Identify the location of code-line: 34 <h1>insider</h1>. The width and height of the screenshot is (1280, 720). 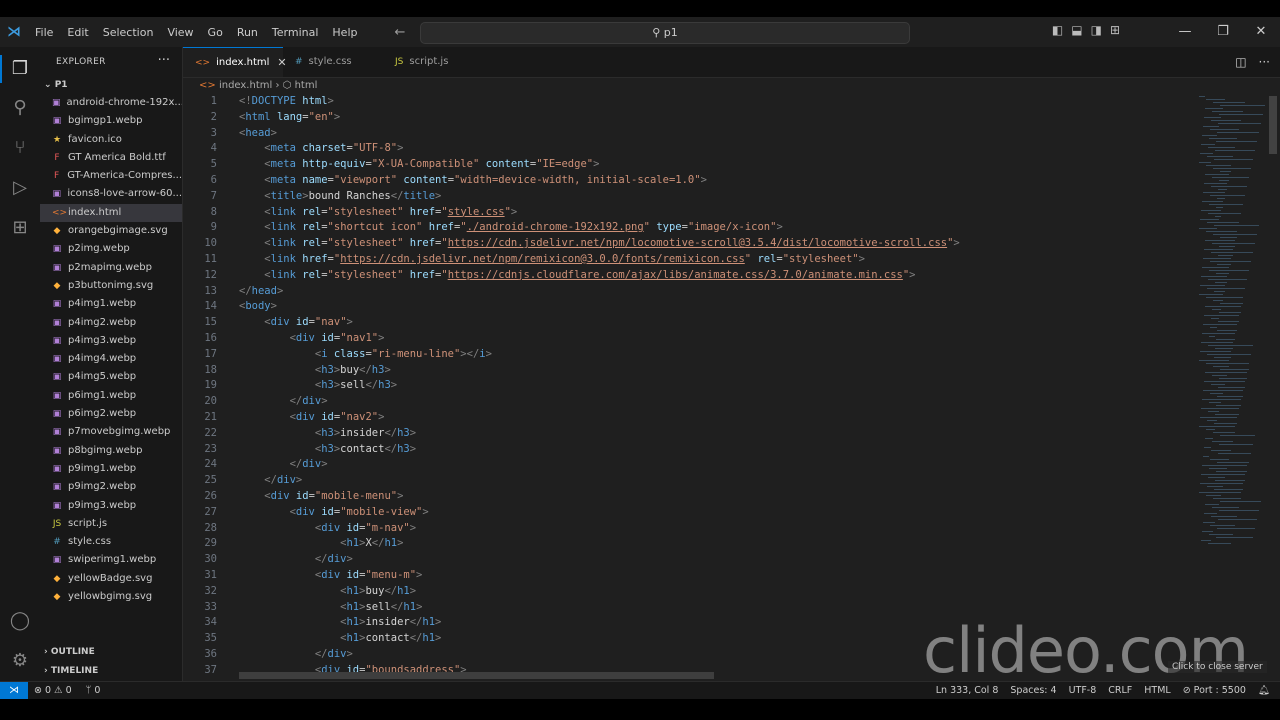
(571, 623).